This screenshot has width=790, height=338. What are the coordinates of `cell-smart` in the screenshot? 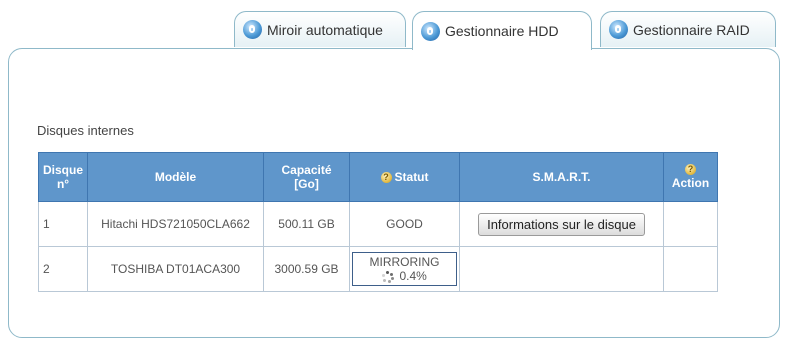 It's located at (562, 269).